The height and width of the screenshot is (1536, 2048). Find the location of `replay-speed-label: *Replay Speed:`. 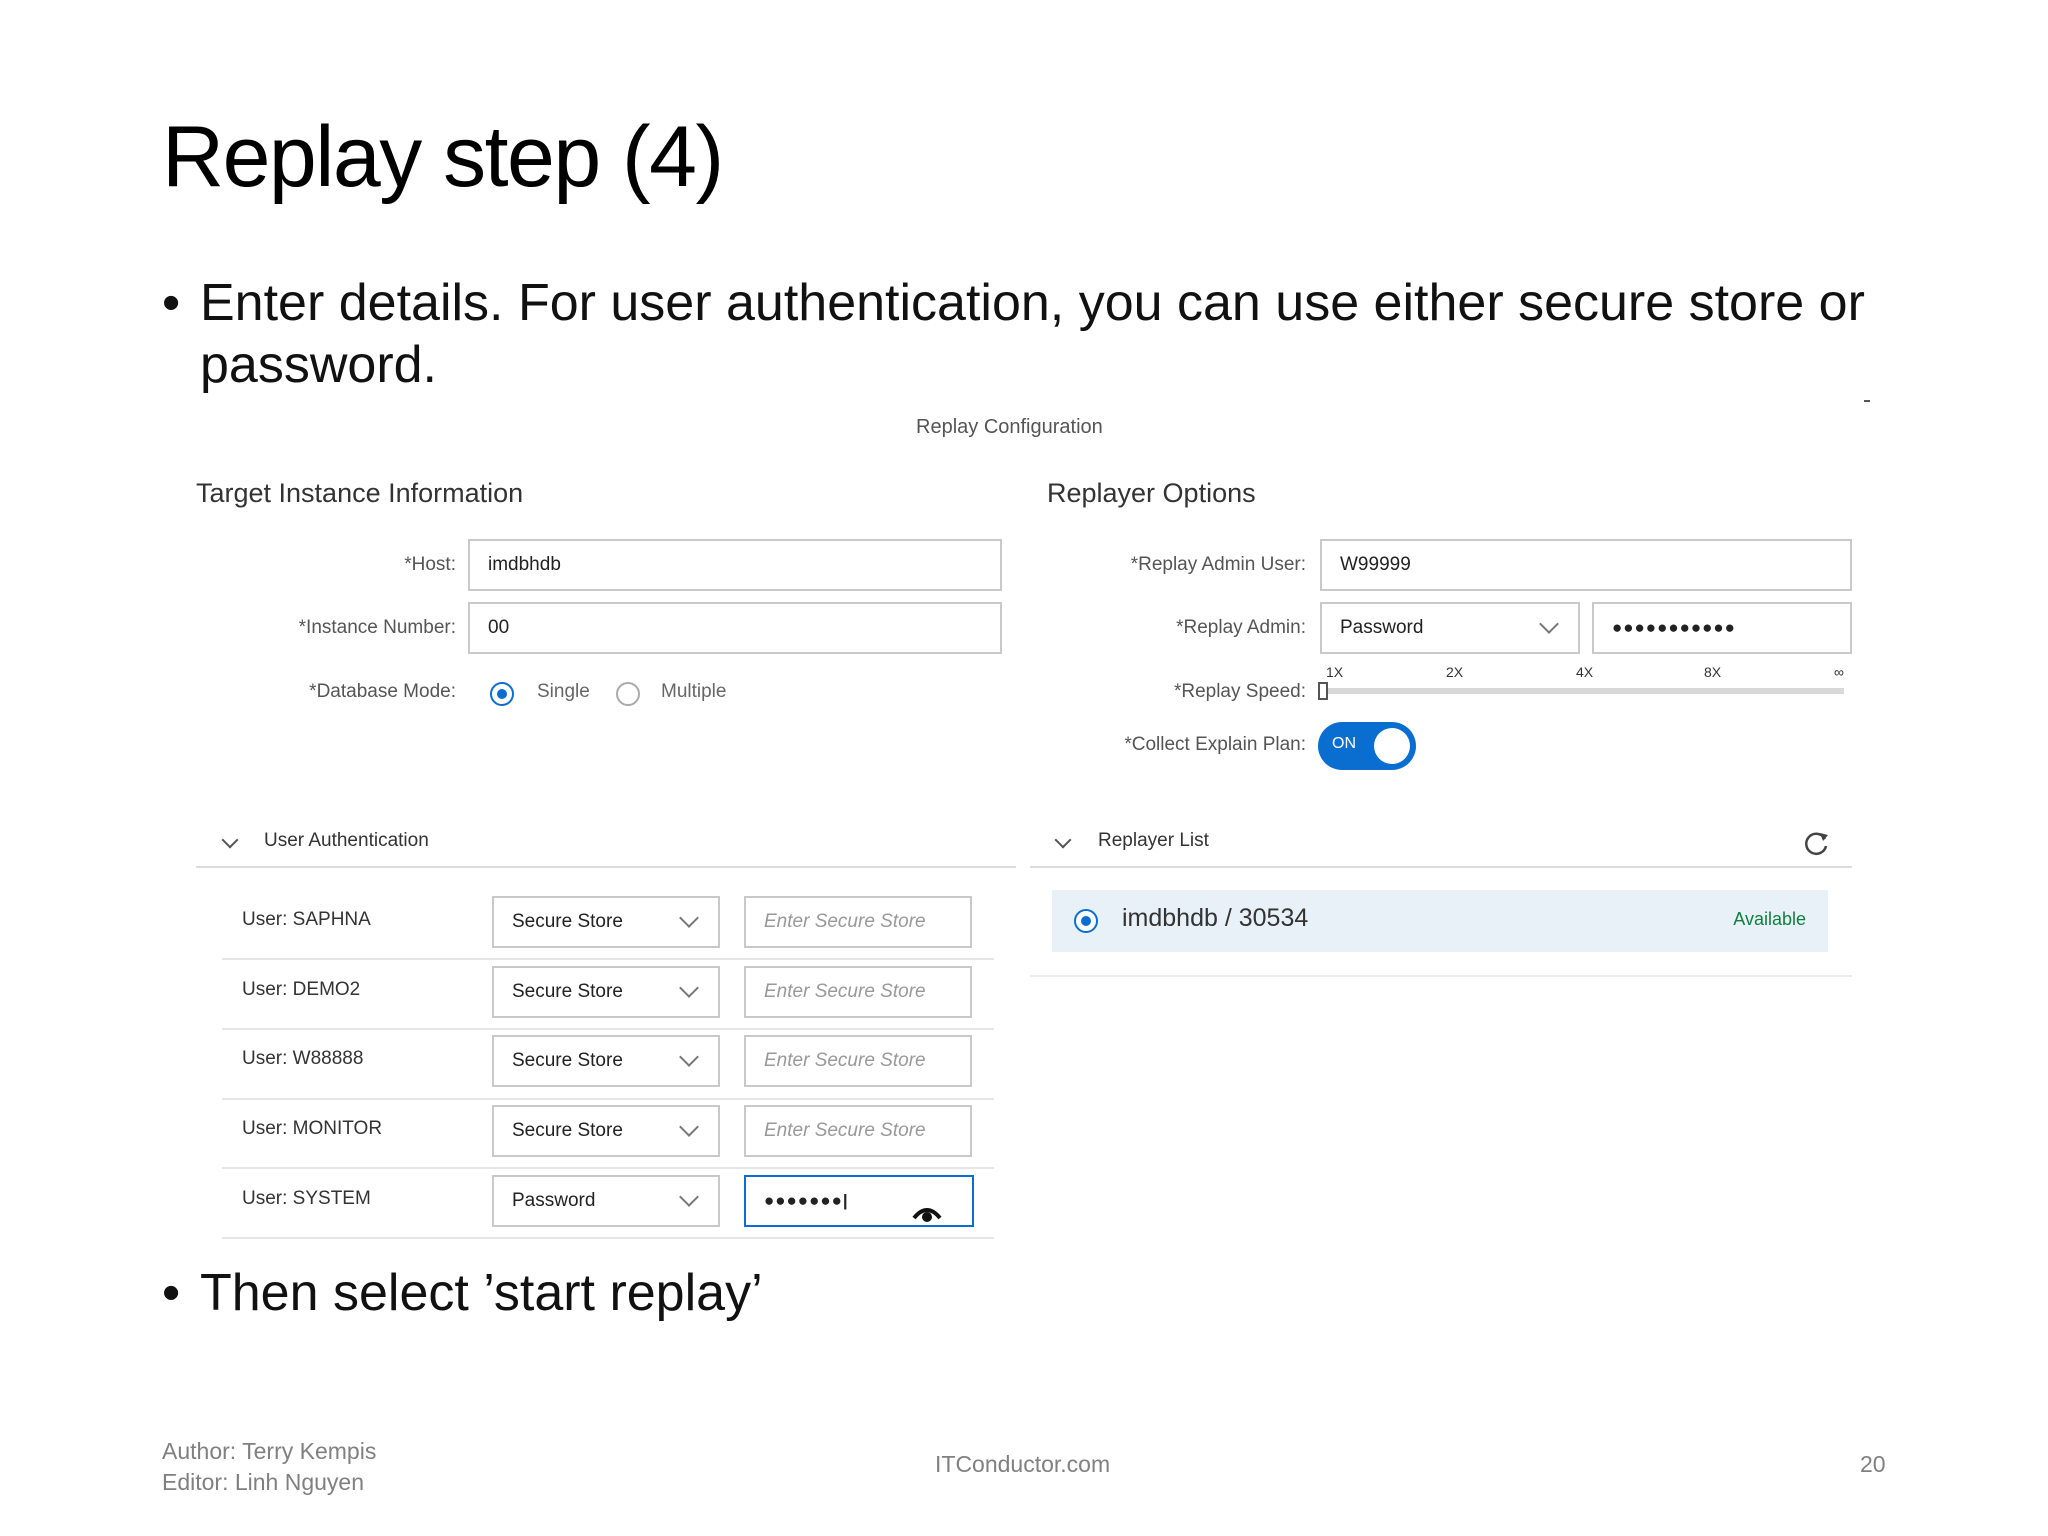

replay-speed-label: *Replay Speed: is located at coordinates (1239, 691).